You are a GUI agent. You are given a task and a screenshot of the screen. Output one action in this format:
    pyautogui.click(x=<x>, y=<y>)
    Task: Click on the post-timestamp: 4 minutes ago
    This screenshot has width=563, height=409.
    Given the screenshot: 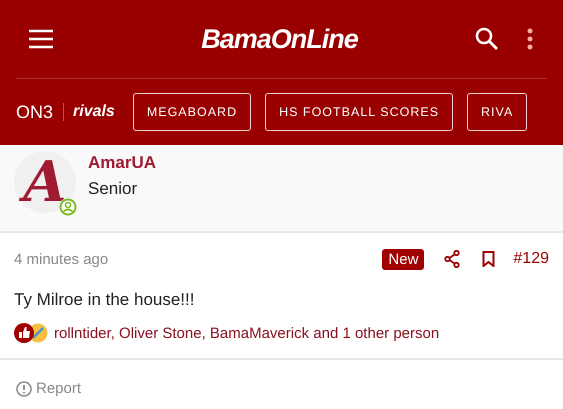 What is the action you would take?
    pyautogui.click(x=62, y=259)
    